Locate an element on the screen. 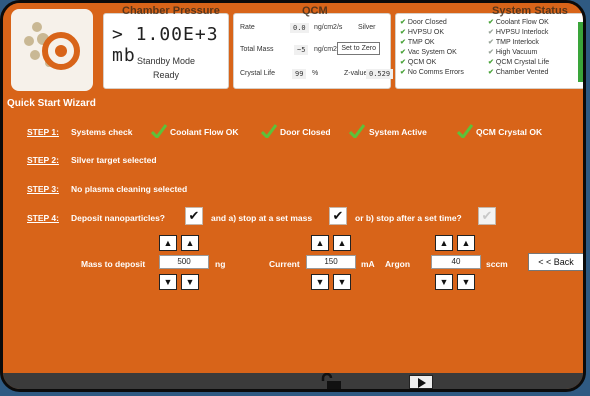 The height and width of the screenshot is (396, 590). set-to-zero-button: Set to Zero is located at coordinates (358, 48).